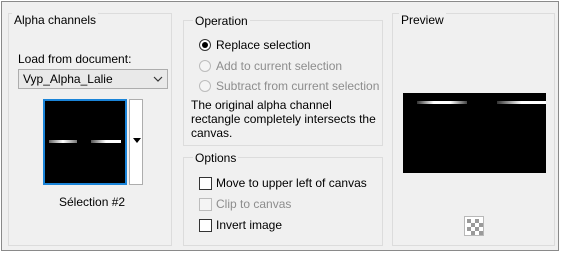 This screenshot has width=563, height=255. Describe the element at coordinates (75, 59) in the screenshot. I see `load-from-document-label: Load from document:` at that location.